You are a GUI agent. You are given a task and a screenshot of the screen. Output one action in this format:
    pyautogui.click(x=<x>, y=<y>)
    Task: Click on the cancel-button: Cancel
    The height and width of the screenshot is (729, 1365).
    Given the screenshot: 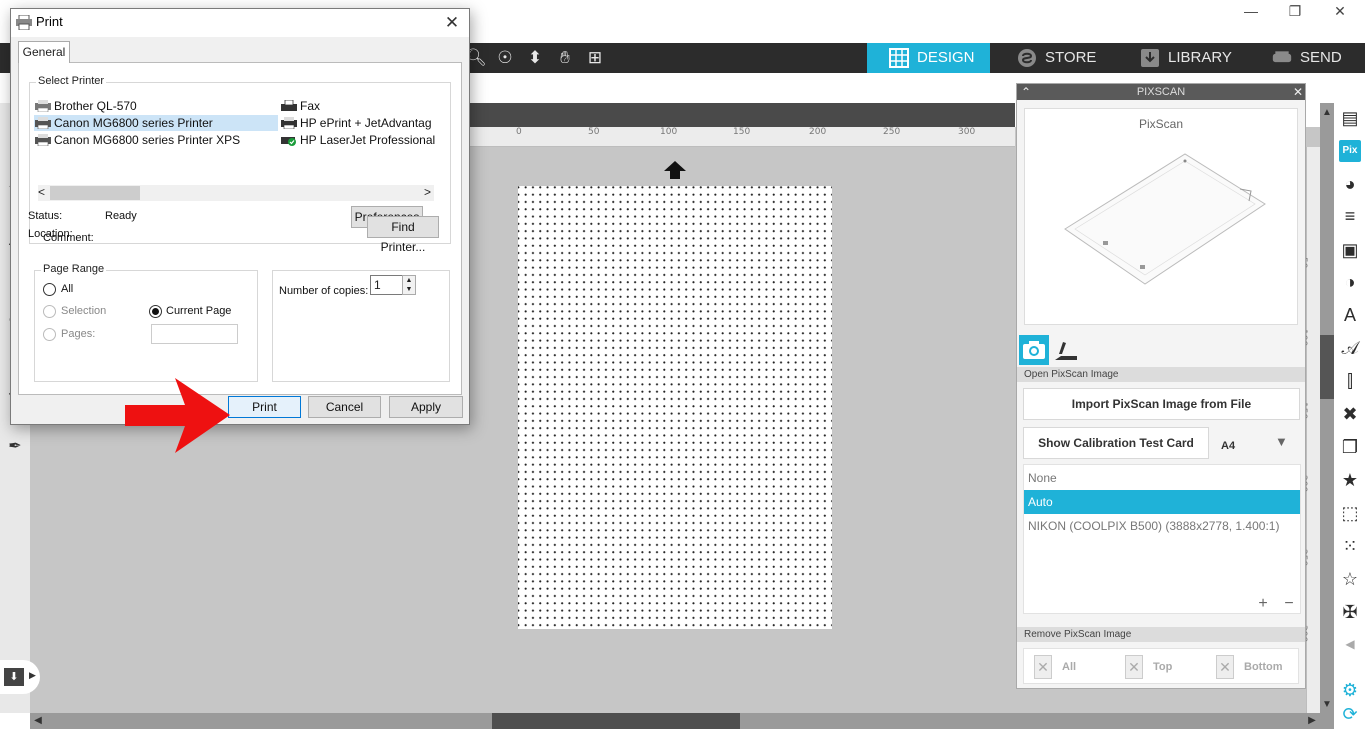 What is the action you would take?
    pyautogui.click(x=344, y=407)
    